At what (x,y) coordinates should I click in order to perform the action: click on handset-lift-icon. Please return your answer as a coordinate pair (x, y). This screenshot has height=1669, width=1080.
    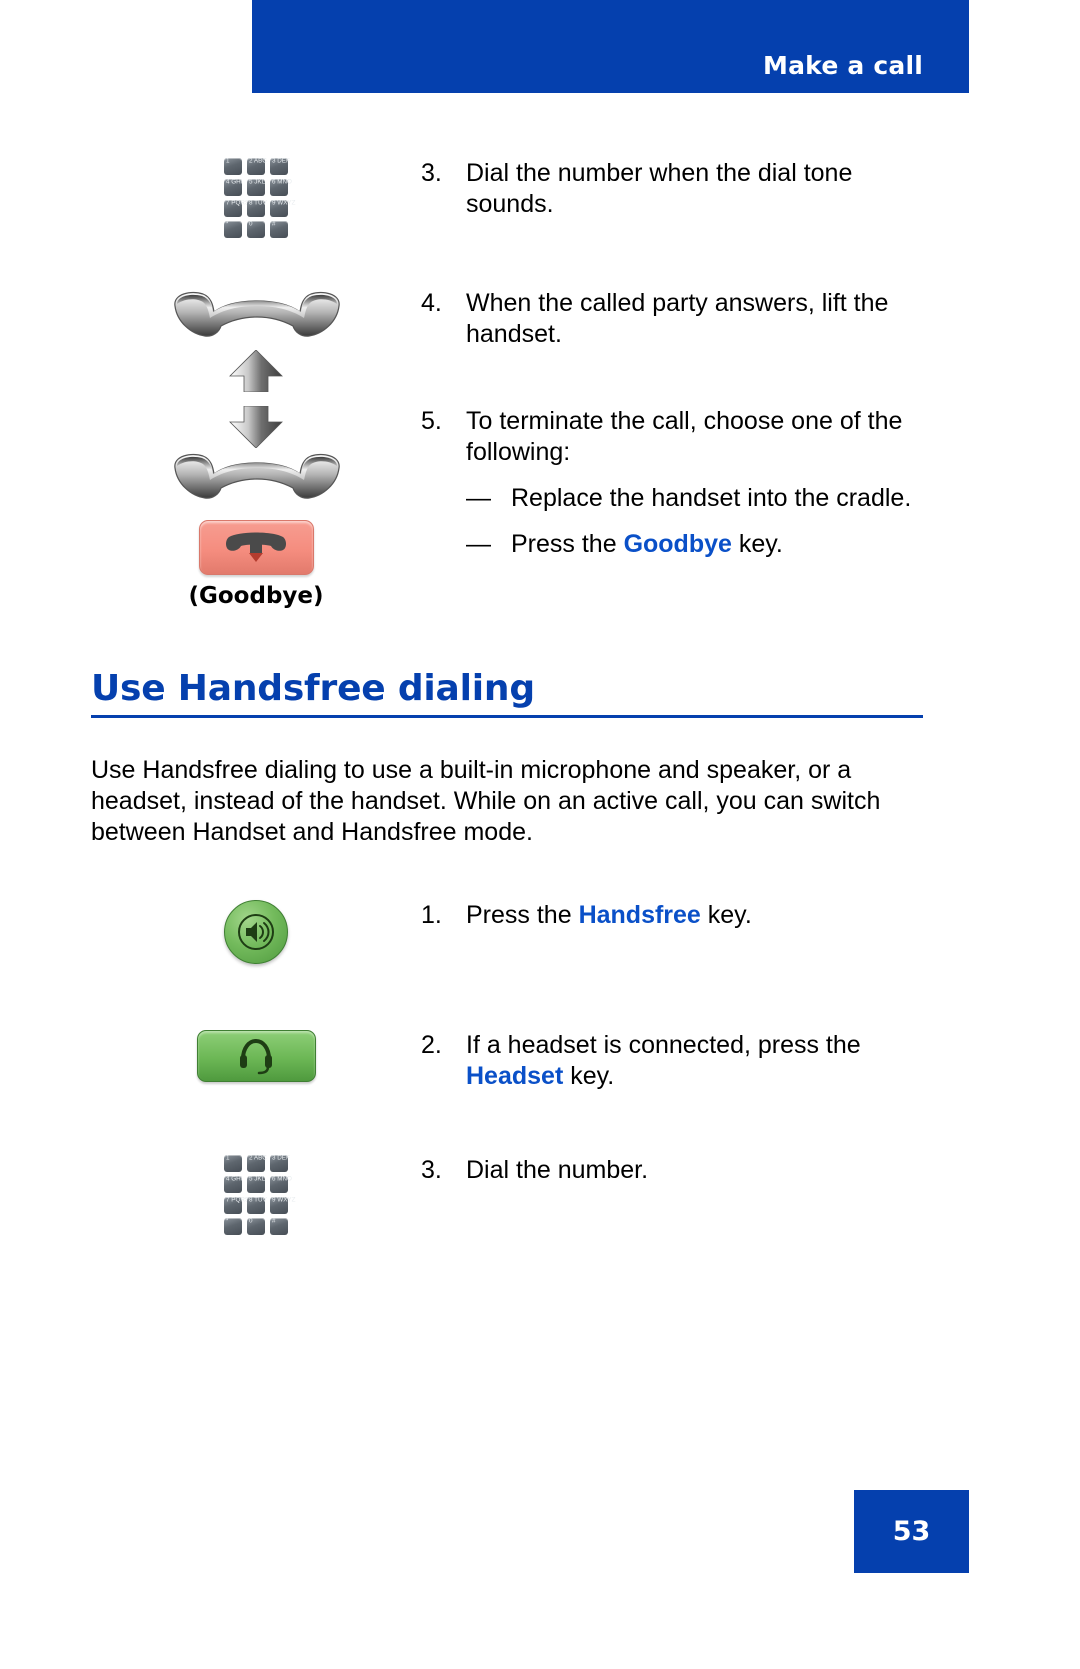
    Looking at the image, I should click on (256, 340).